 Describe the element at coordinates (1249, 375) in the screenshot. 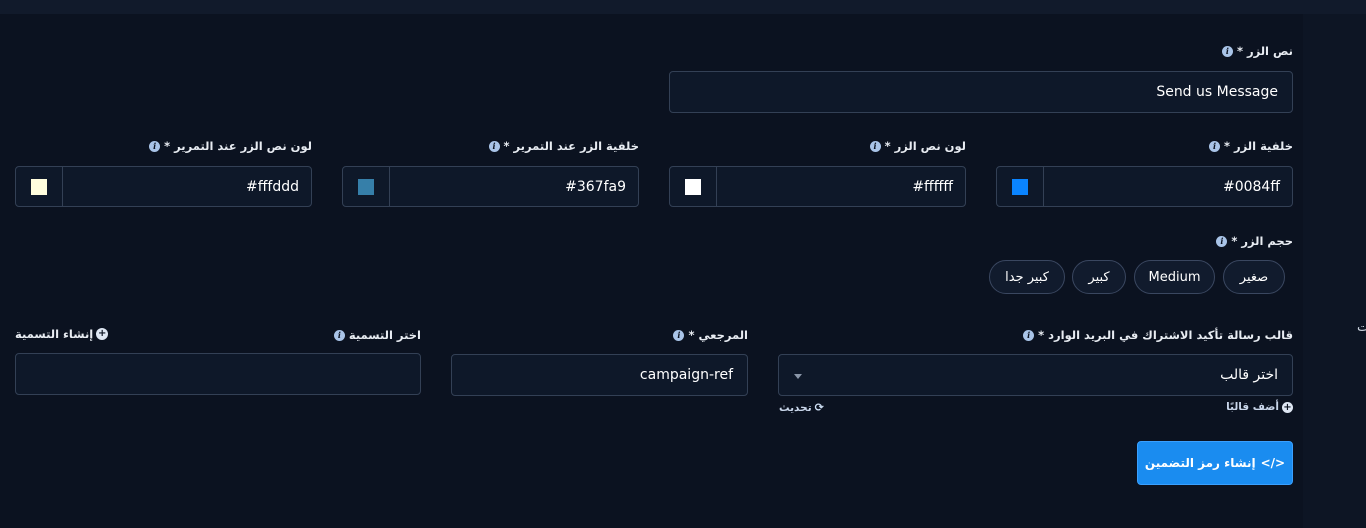

I see `template-select-value: اختر قالب` at that location.